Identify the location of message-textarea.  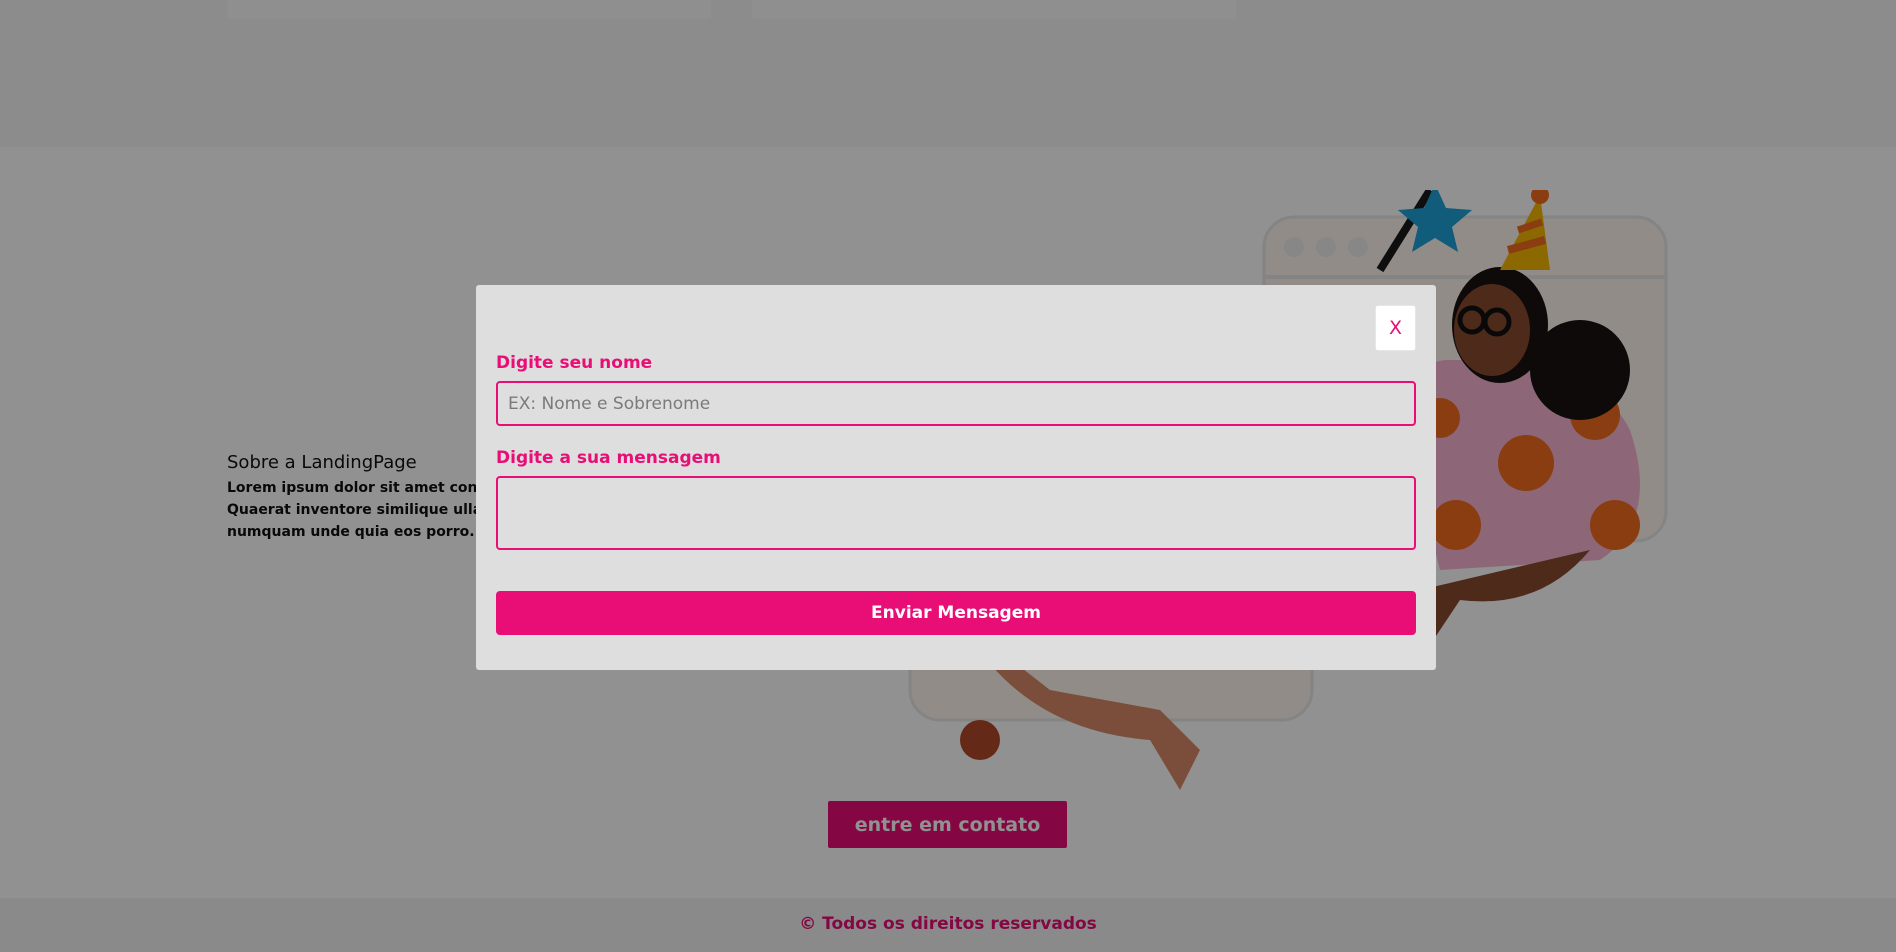
(956, 513).